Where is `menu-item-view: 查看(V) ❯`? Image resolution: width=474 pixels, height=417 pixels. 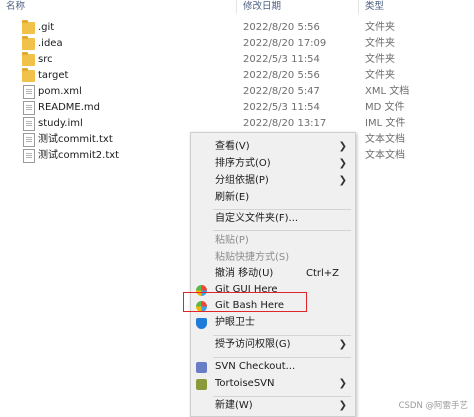
menu-item-view: 查看(V) ❯ is located at coordinates (273, 147).